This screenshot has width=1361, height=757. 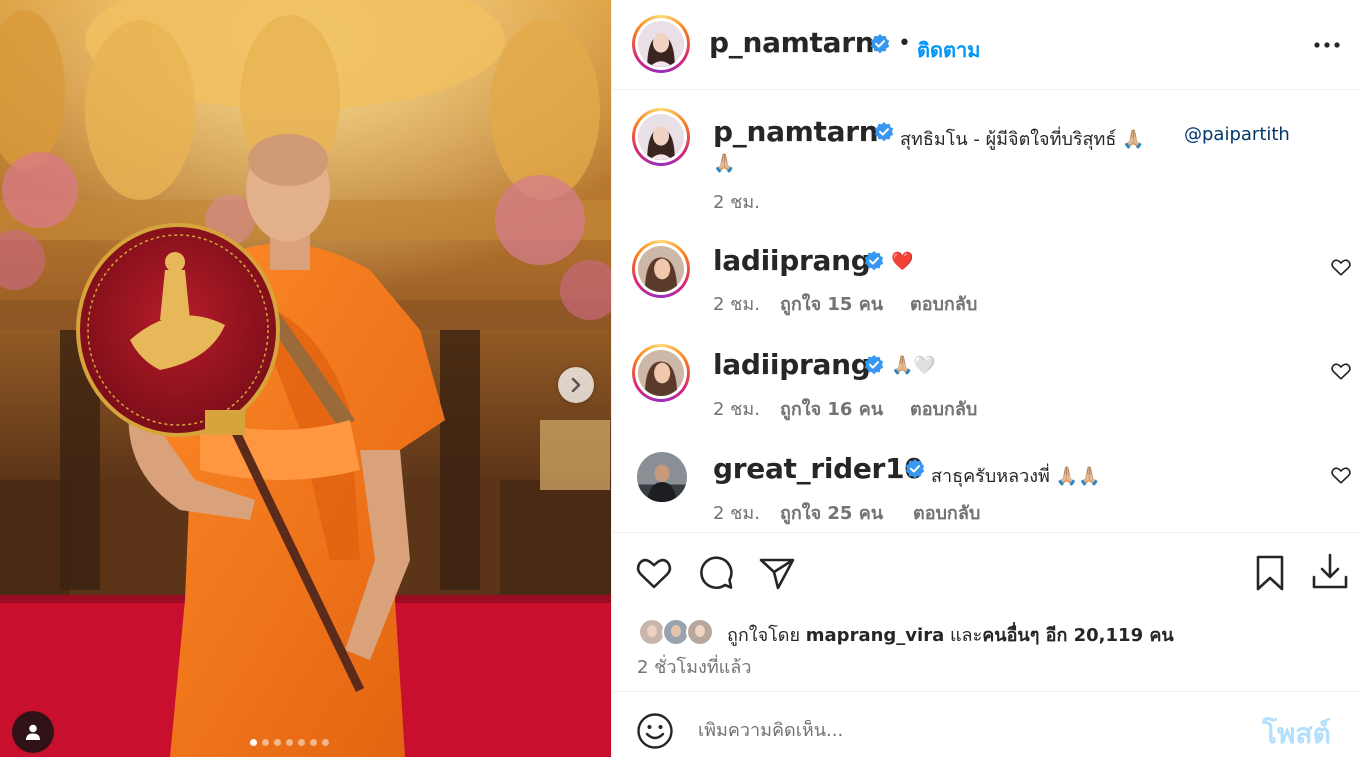 I want to click on next-arrow-icon, so click(x=576, y=385).